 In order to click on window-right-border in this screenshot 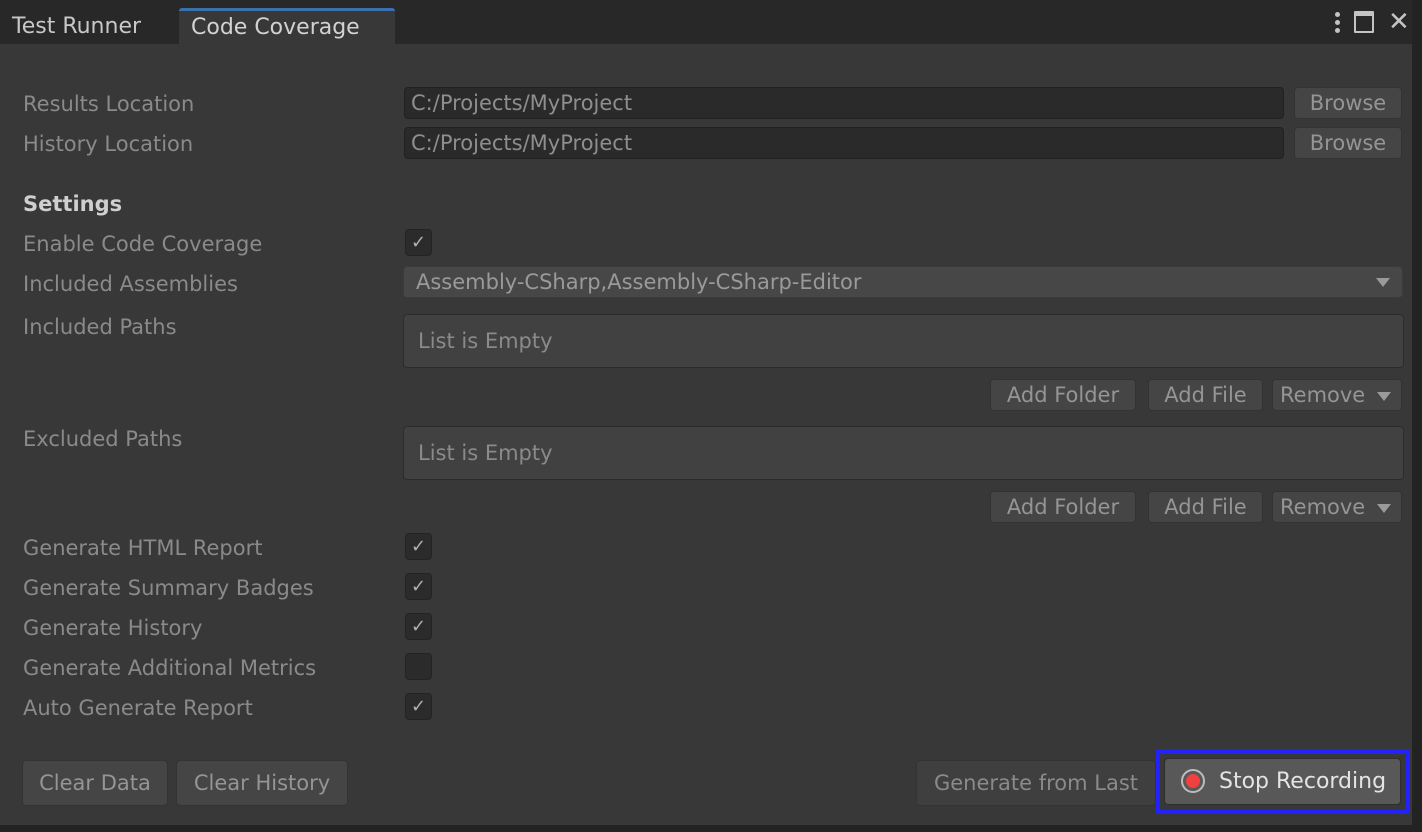, I will do `click(1417, 416)`.